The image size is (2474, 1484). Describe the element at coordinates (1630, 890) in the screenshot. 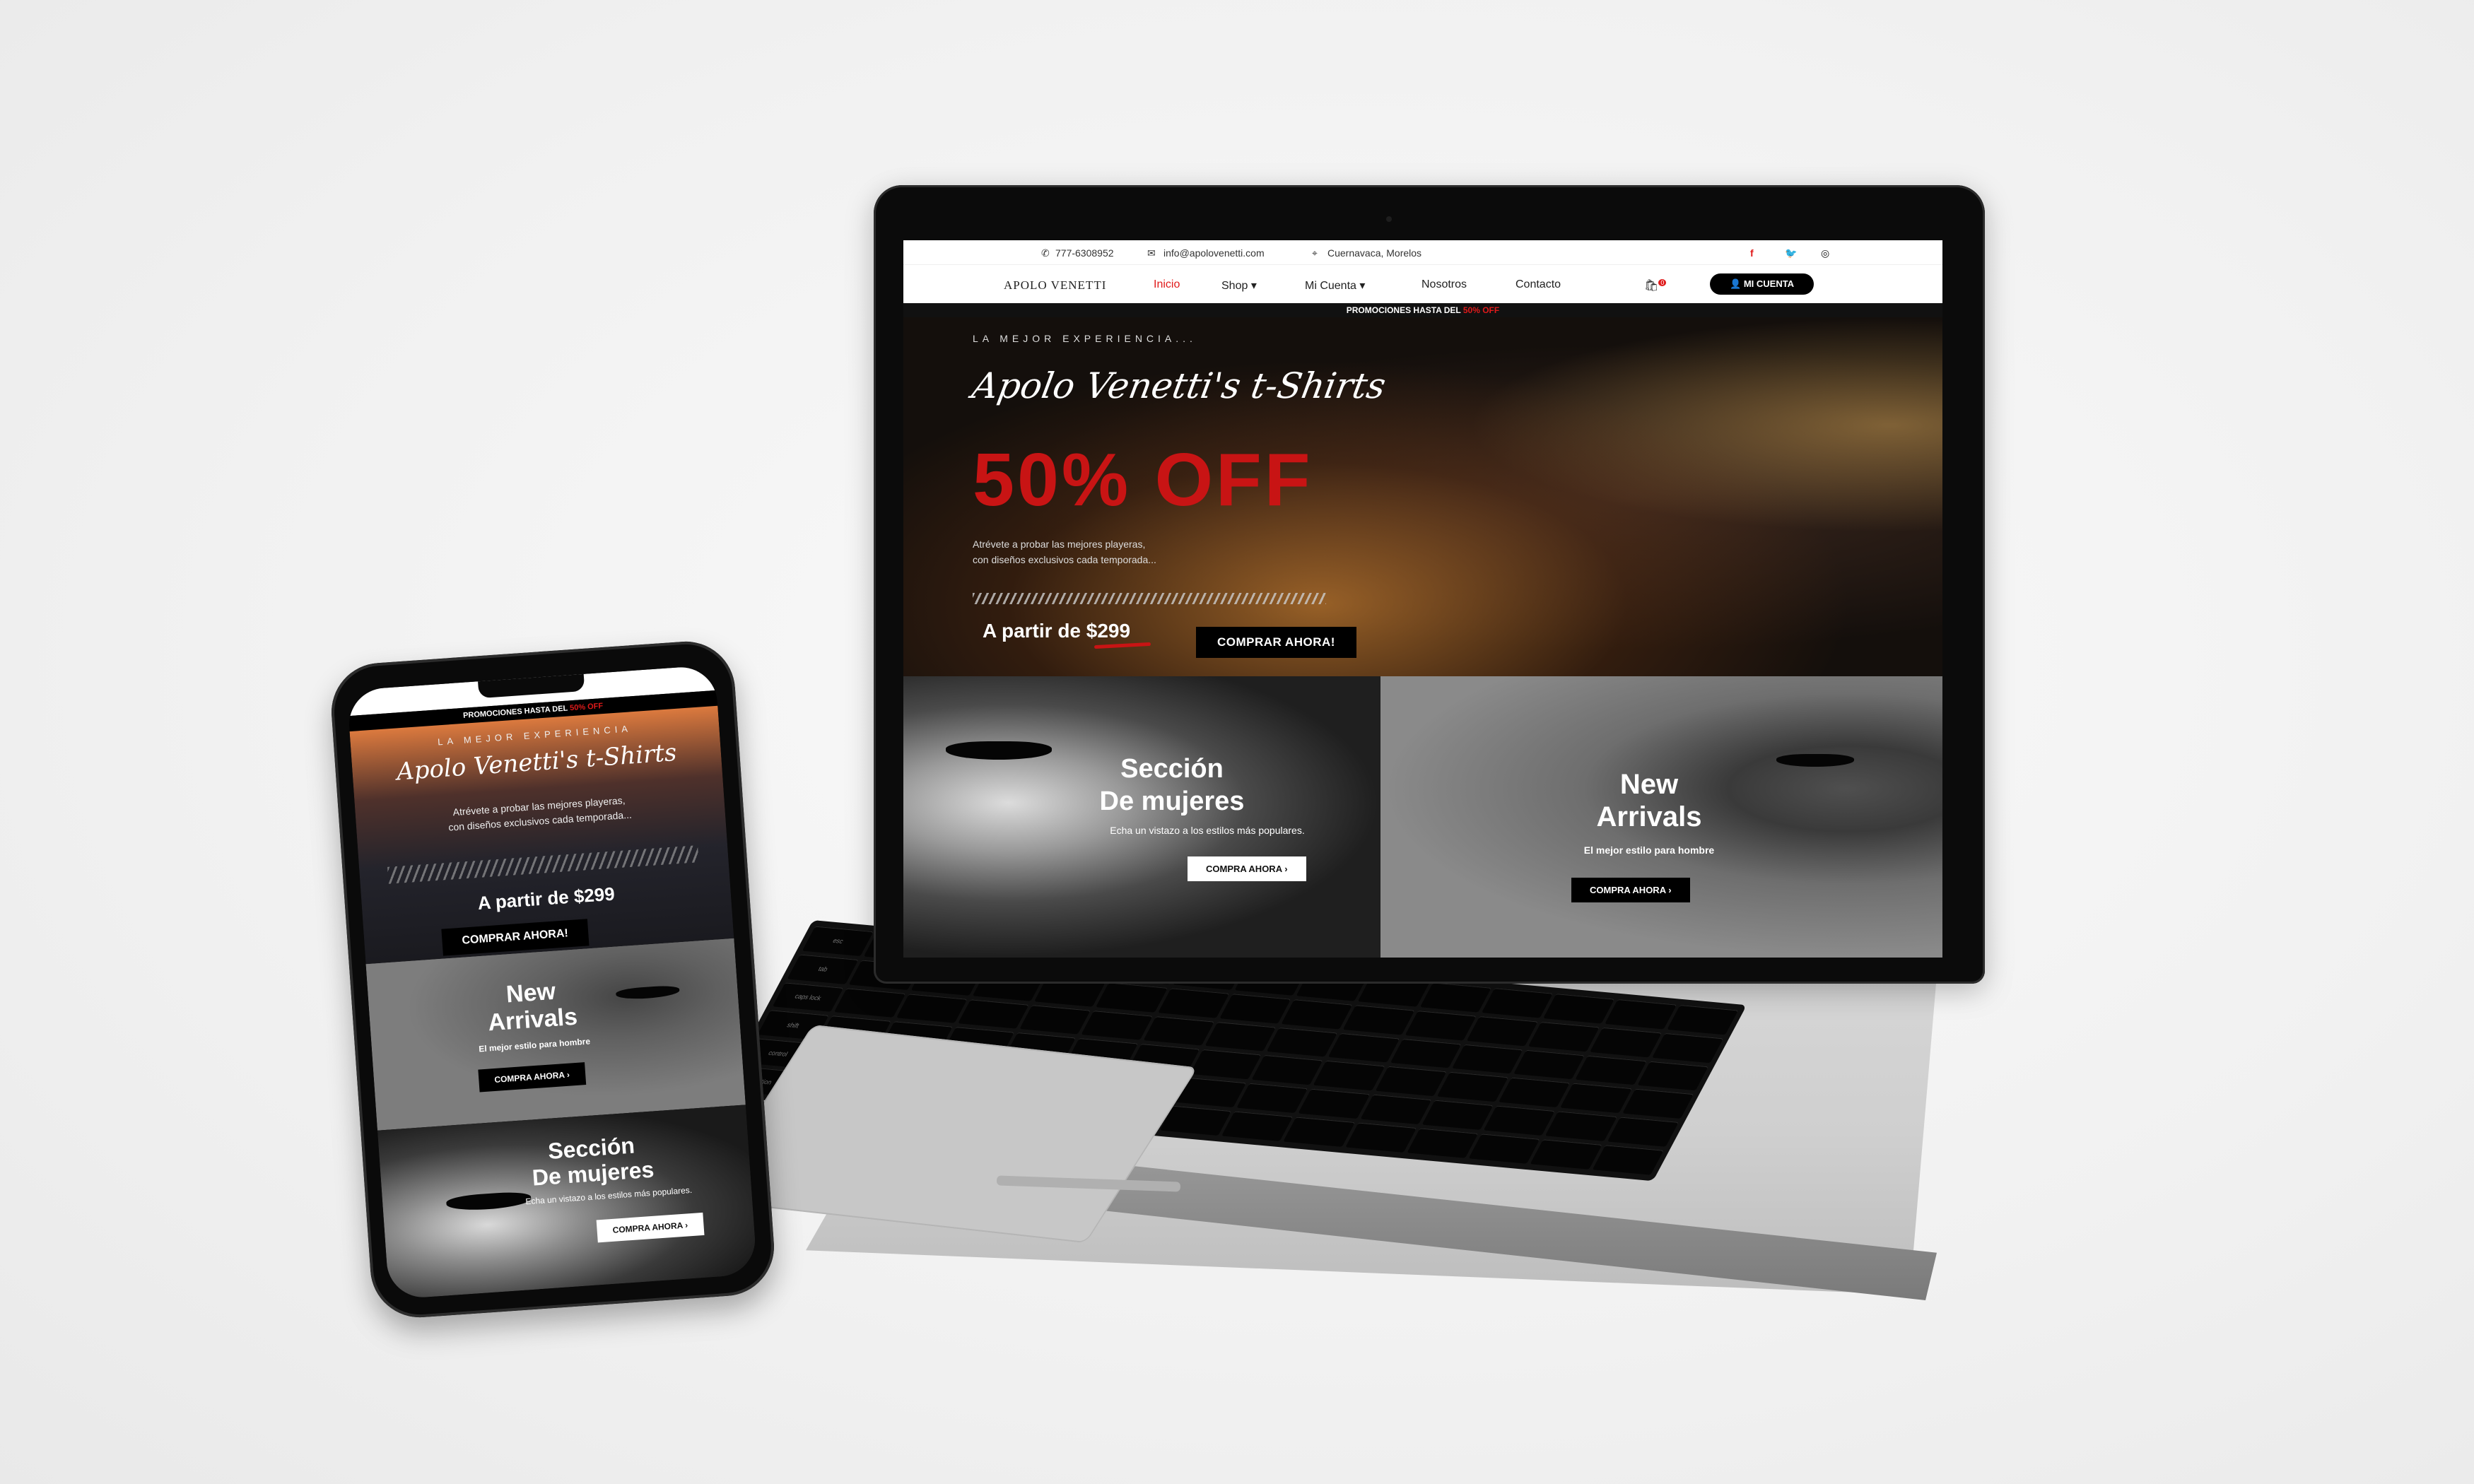

I see `men-compra-button: COMPRA AHORA ›` at that location.